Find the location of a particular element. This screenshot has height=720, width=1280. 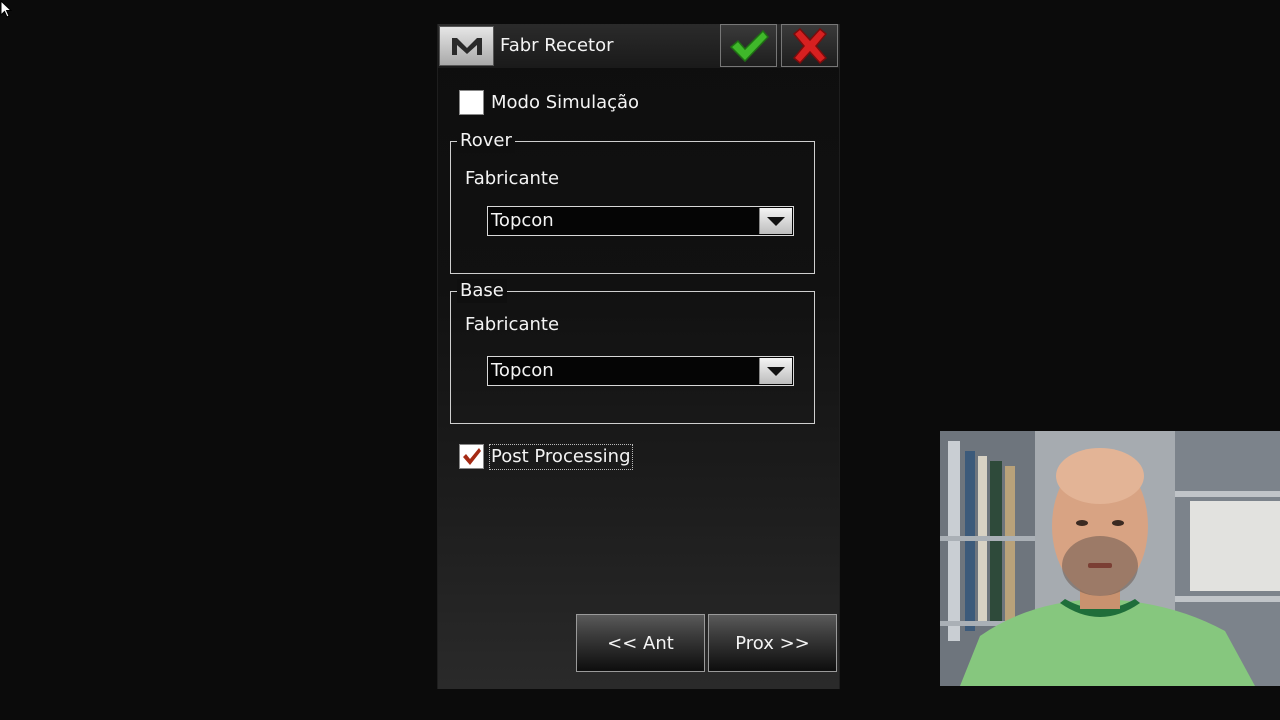

check-icon is located at coordinates (749, 45).